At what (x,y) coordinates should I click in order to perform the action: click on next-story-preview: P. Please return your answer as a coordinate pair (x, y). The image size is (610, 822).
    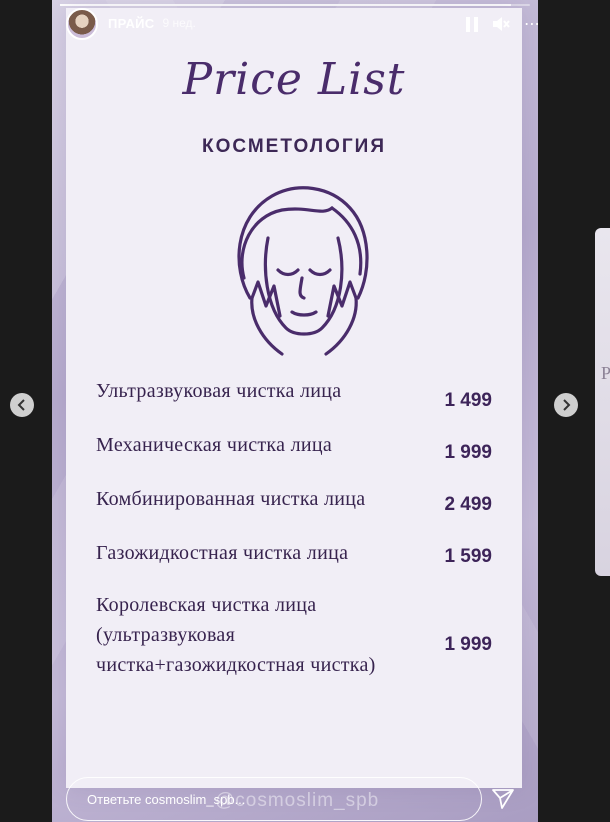
    Looking at the image, I should click on (602, 402).